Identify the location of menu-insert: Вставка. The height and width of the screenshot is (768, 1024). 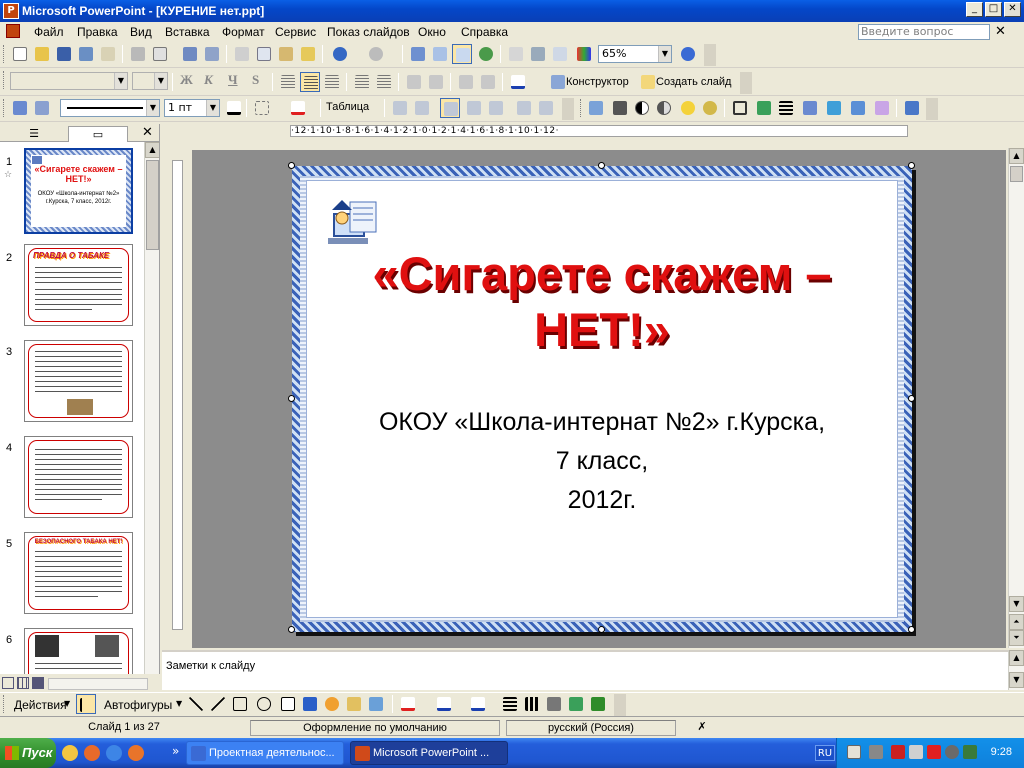
(187, 32).